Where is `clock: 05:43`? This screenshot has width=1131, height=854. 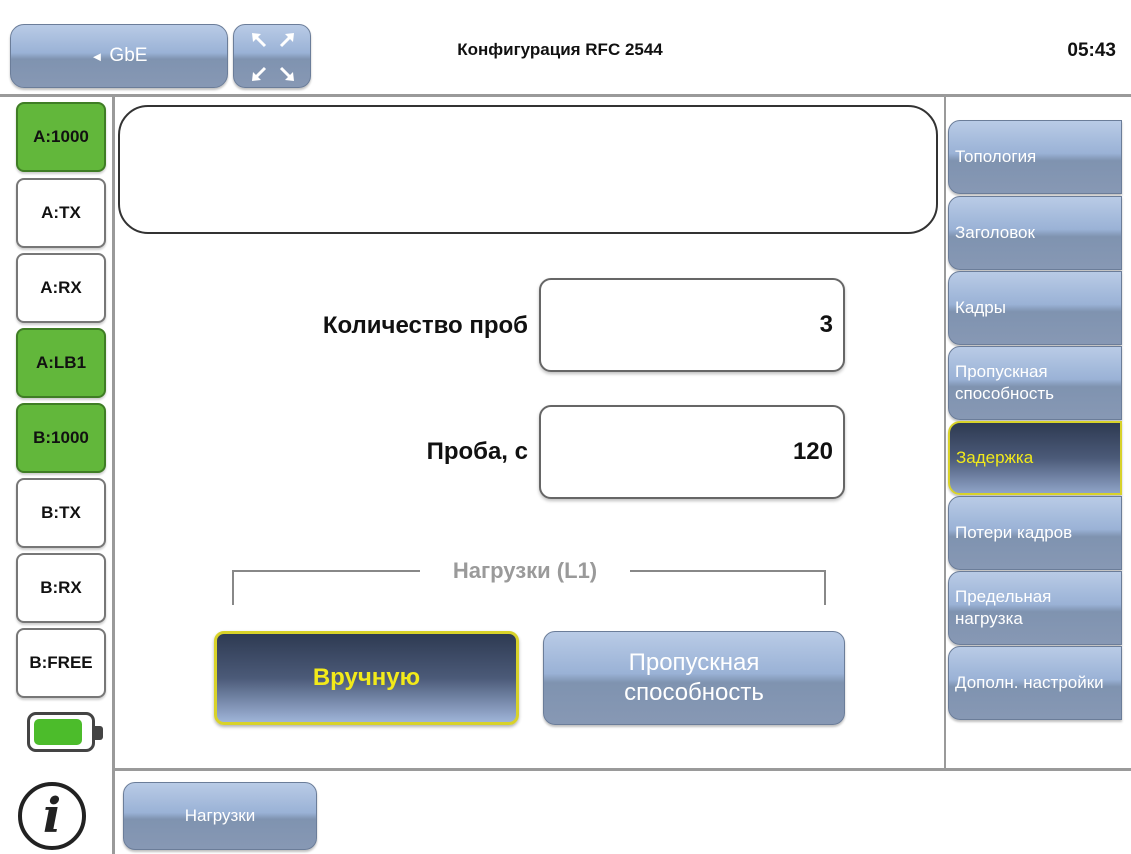 clock: 05:43 is located at coordinates (1091, 50).